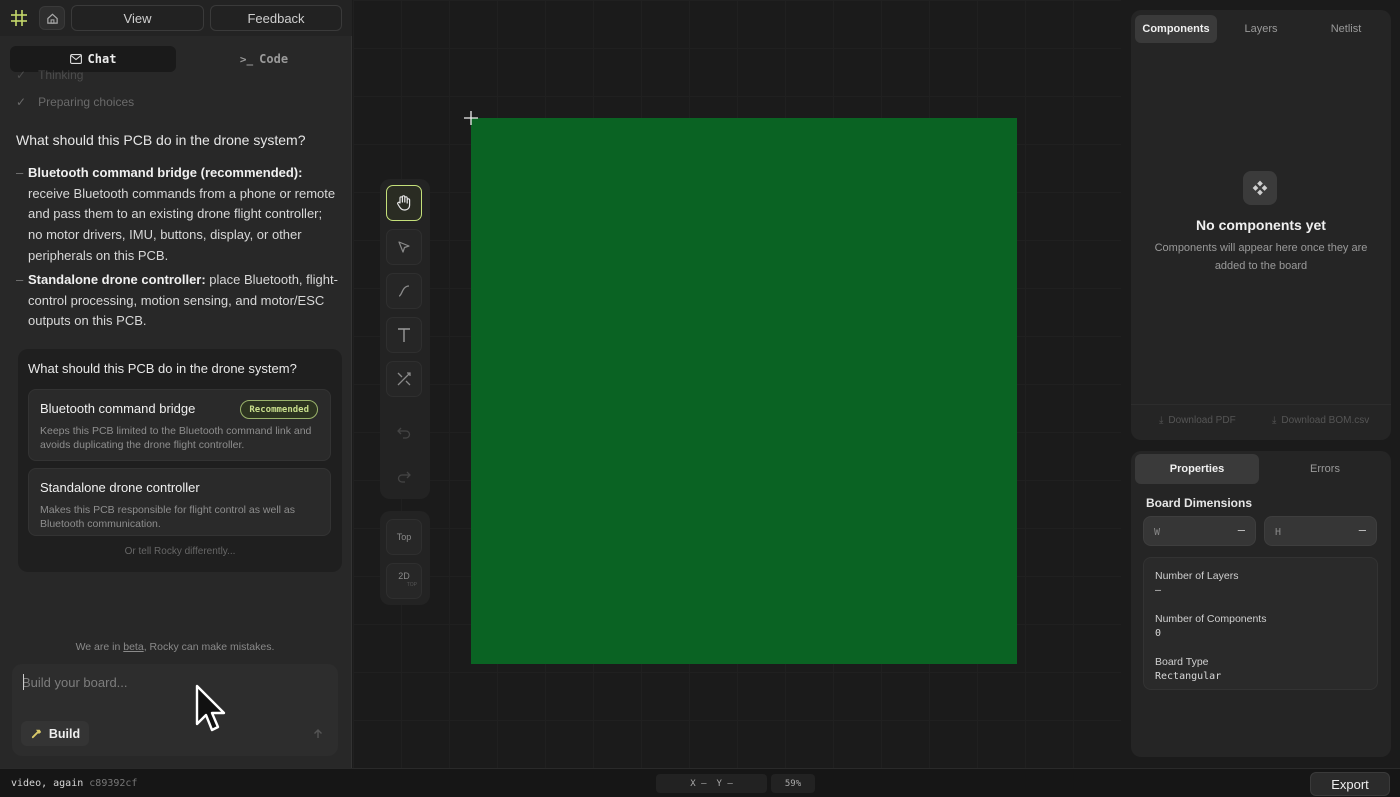 The width and height of the screenshot is (1400, 797). I want to click on redo-button, so click(404, 476).